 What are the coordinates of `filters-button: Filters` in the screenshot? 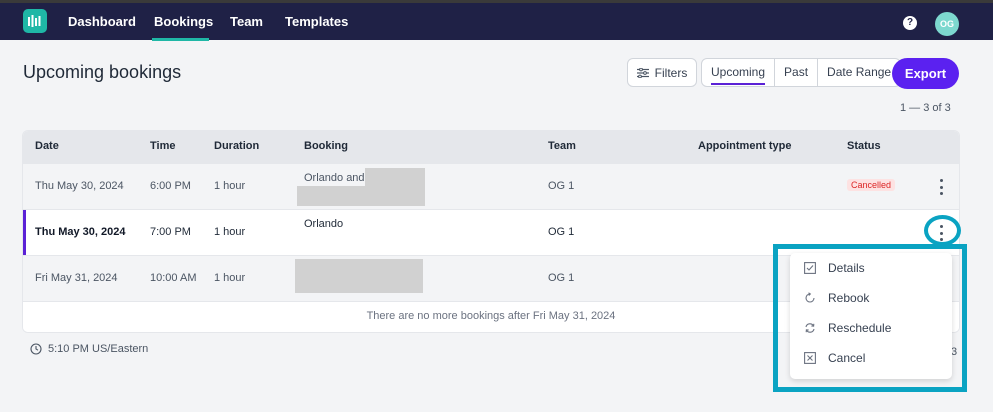 It's located at (662, 72).